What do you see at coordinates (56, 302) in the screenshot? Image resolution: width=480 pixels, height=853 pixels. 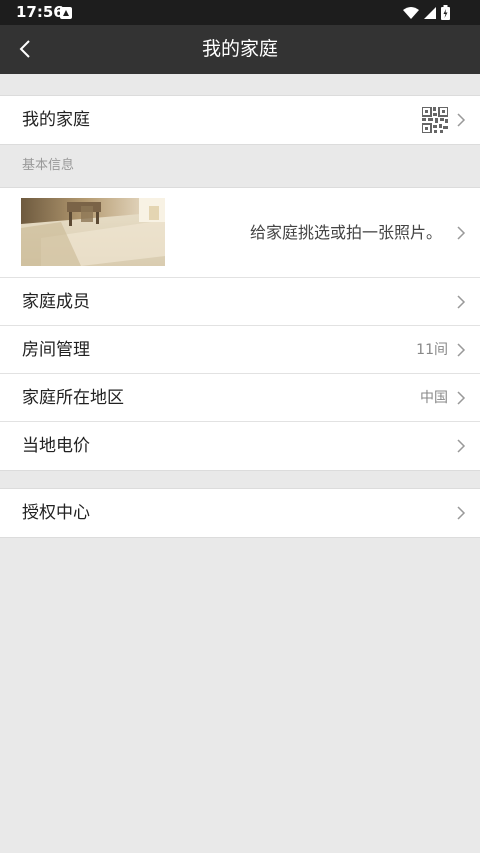 I see `row-label: 家庭成员` at bounding box center [56, 302].